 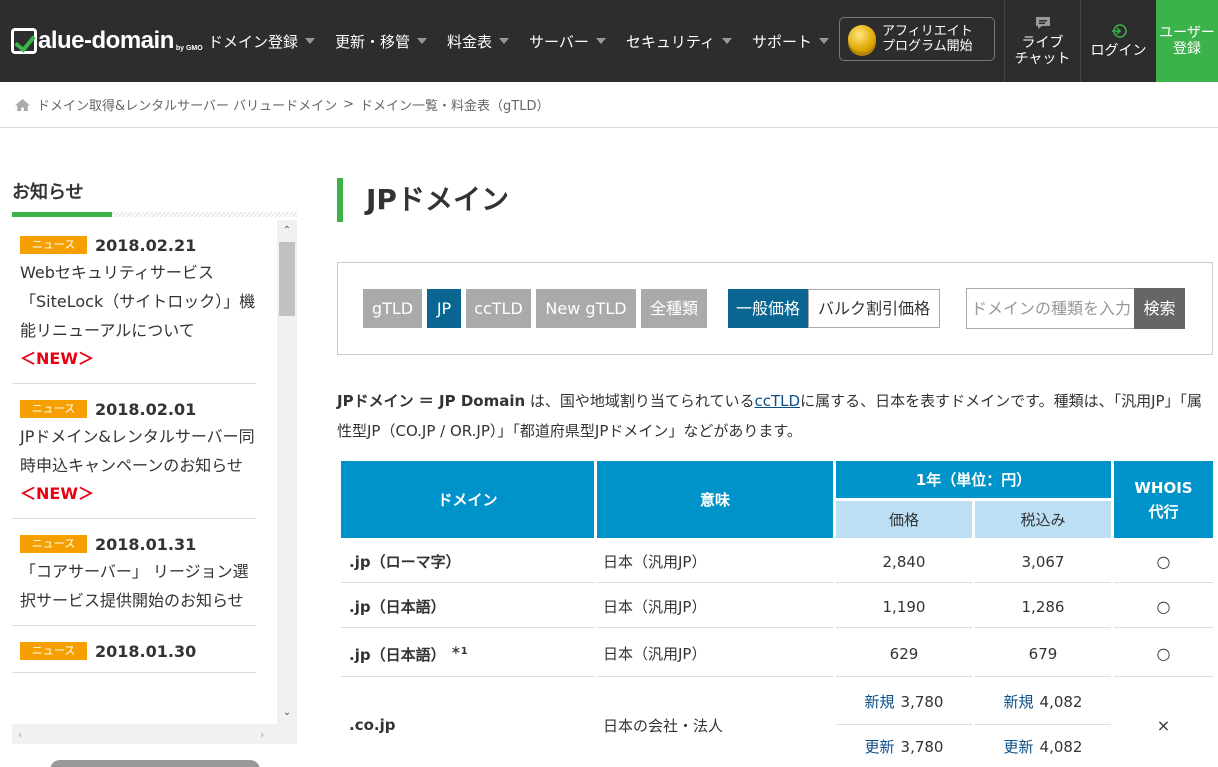 I want to click on renew-label: 更新, so click(x=1018, y=747).